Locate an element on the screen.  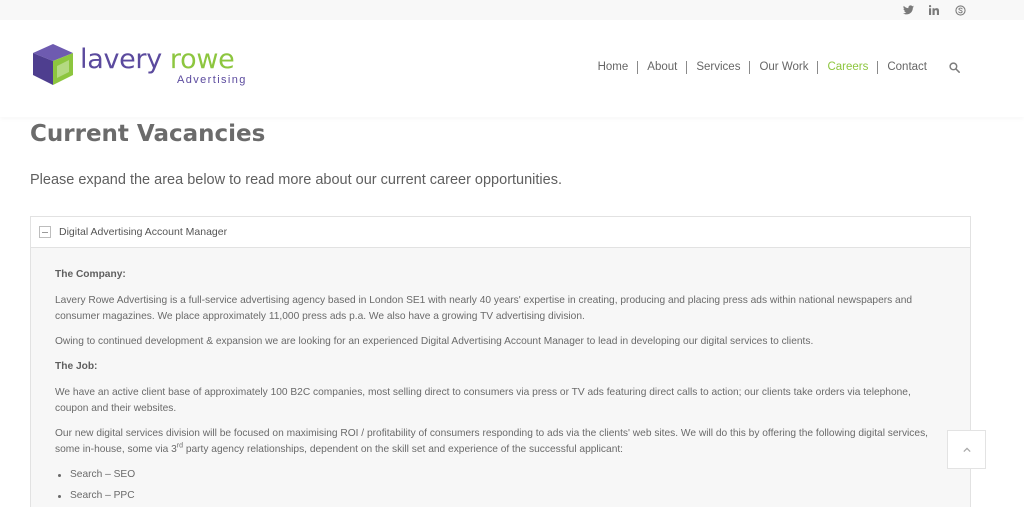
nav-home: Home is located at coordinates (613, 67).